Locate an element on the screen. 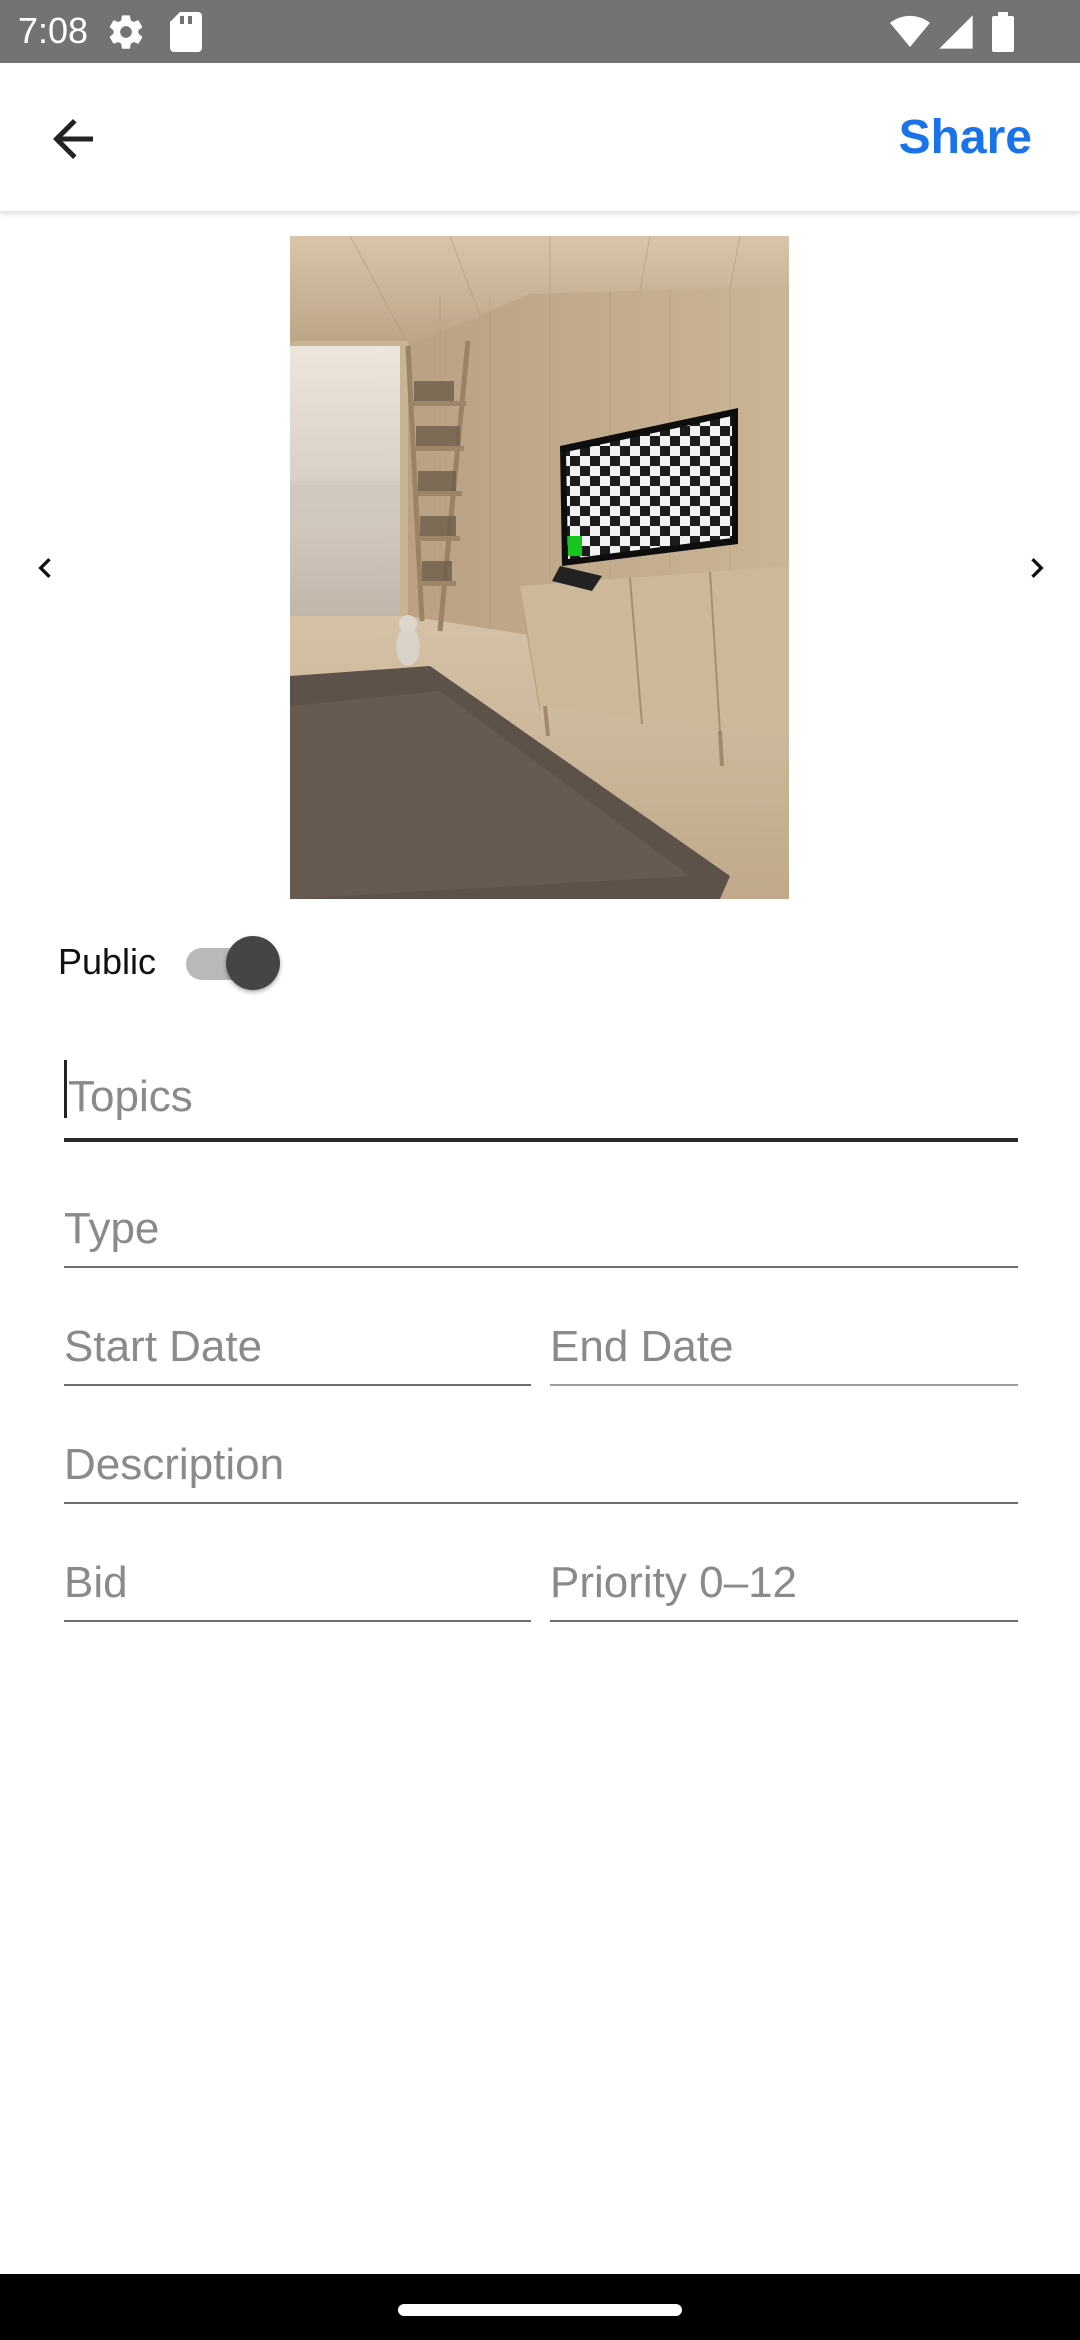 This screenshot has width=1080, height=2340. start-date-field is located at coordinates (297, 1347).